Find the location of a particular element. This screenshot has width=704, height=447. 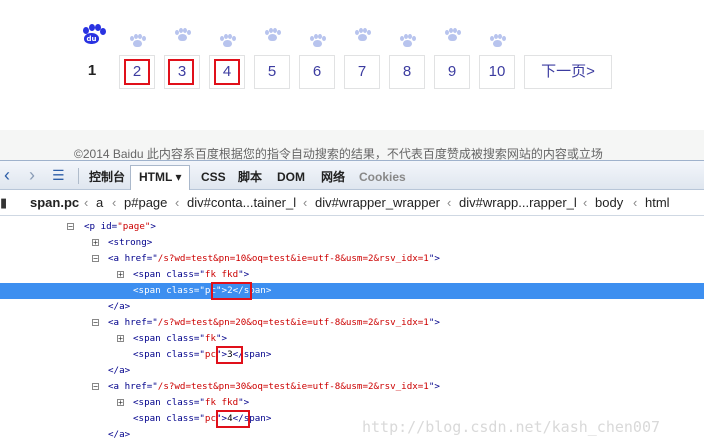

back-arrow-icon: ‹ is located at coordinates (7, 175).